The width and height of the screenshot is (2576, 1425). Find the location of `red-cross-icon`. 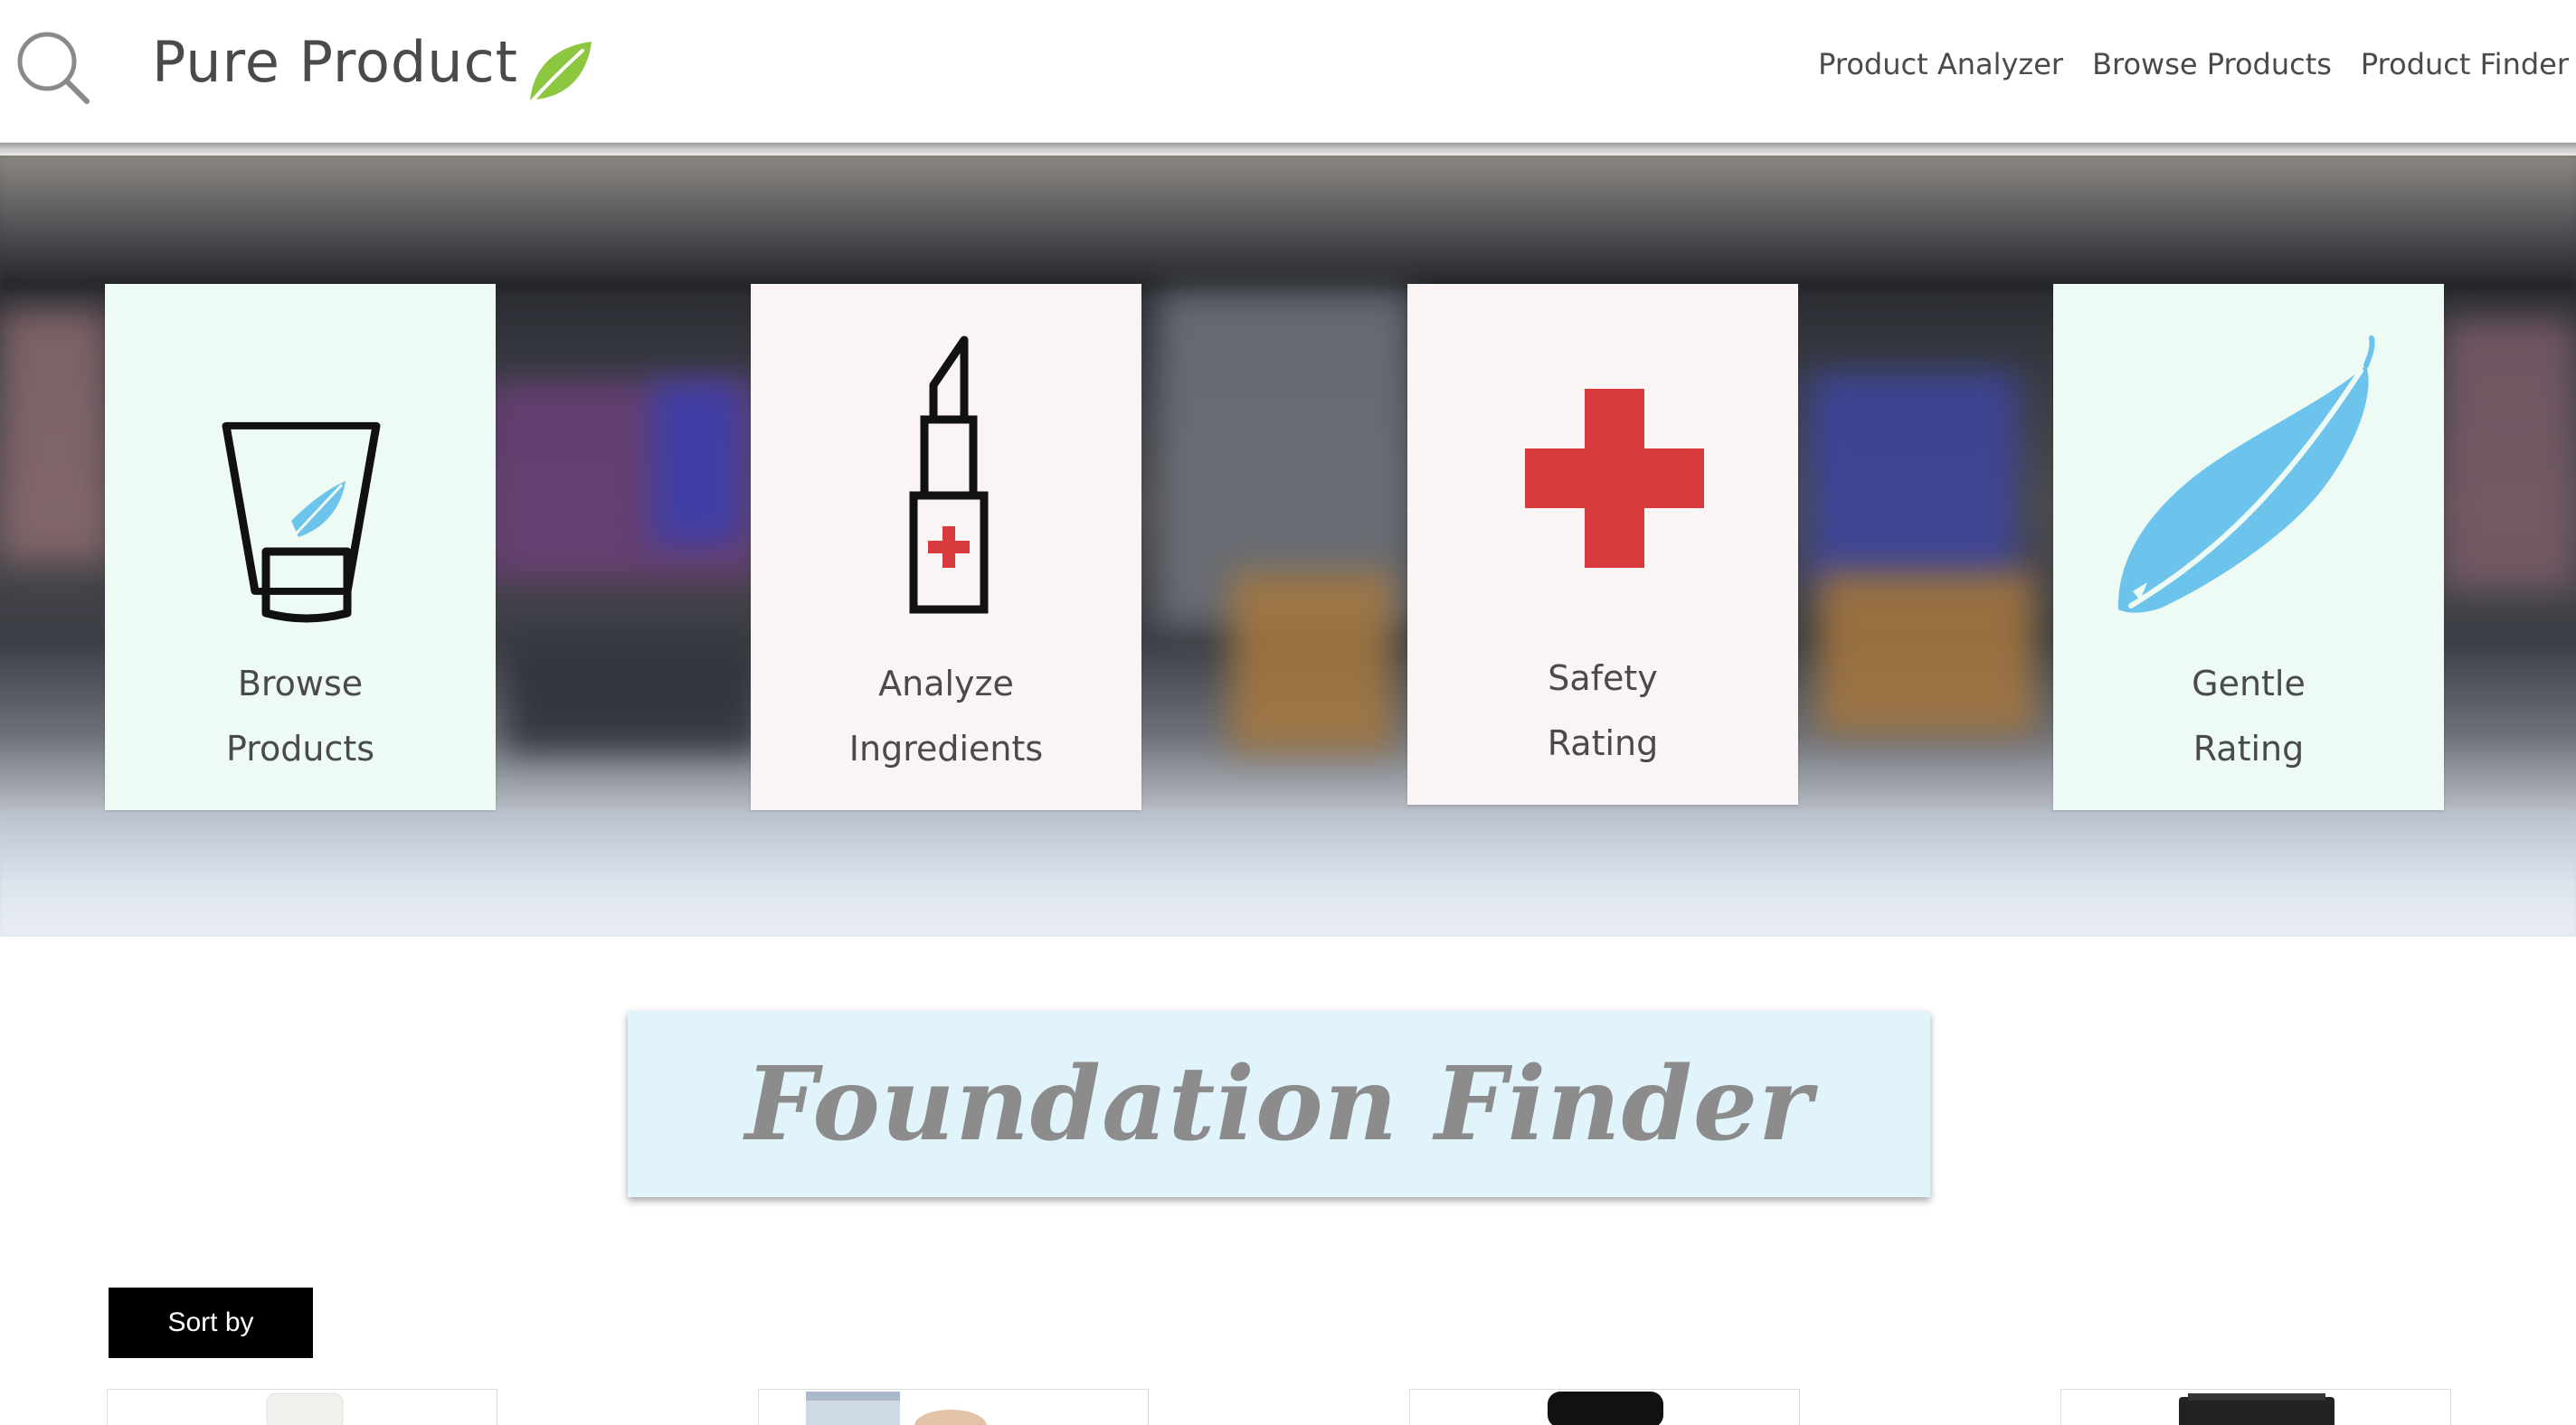

red-cross-icon is located at coordinates (1615, 478).